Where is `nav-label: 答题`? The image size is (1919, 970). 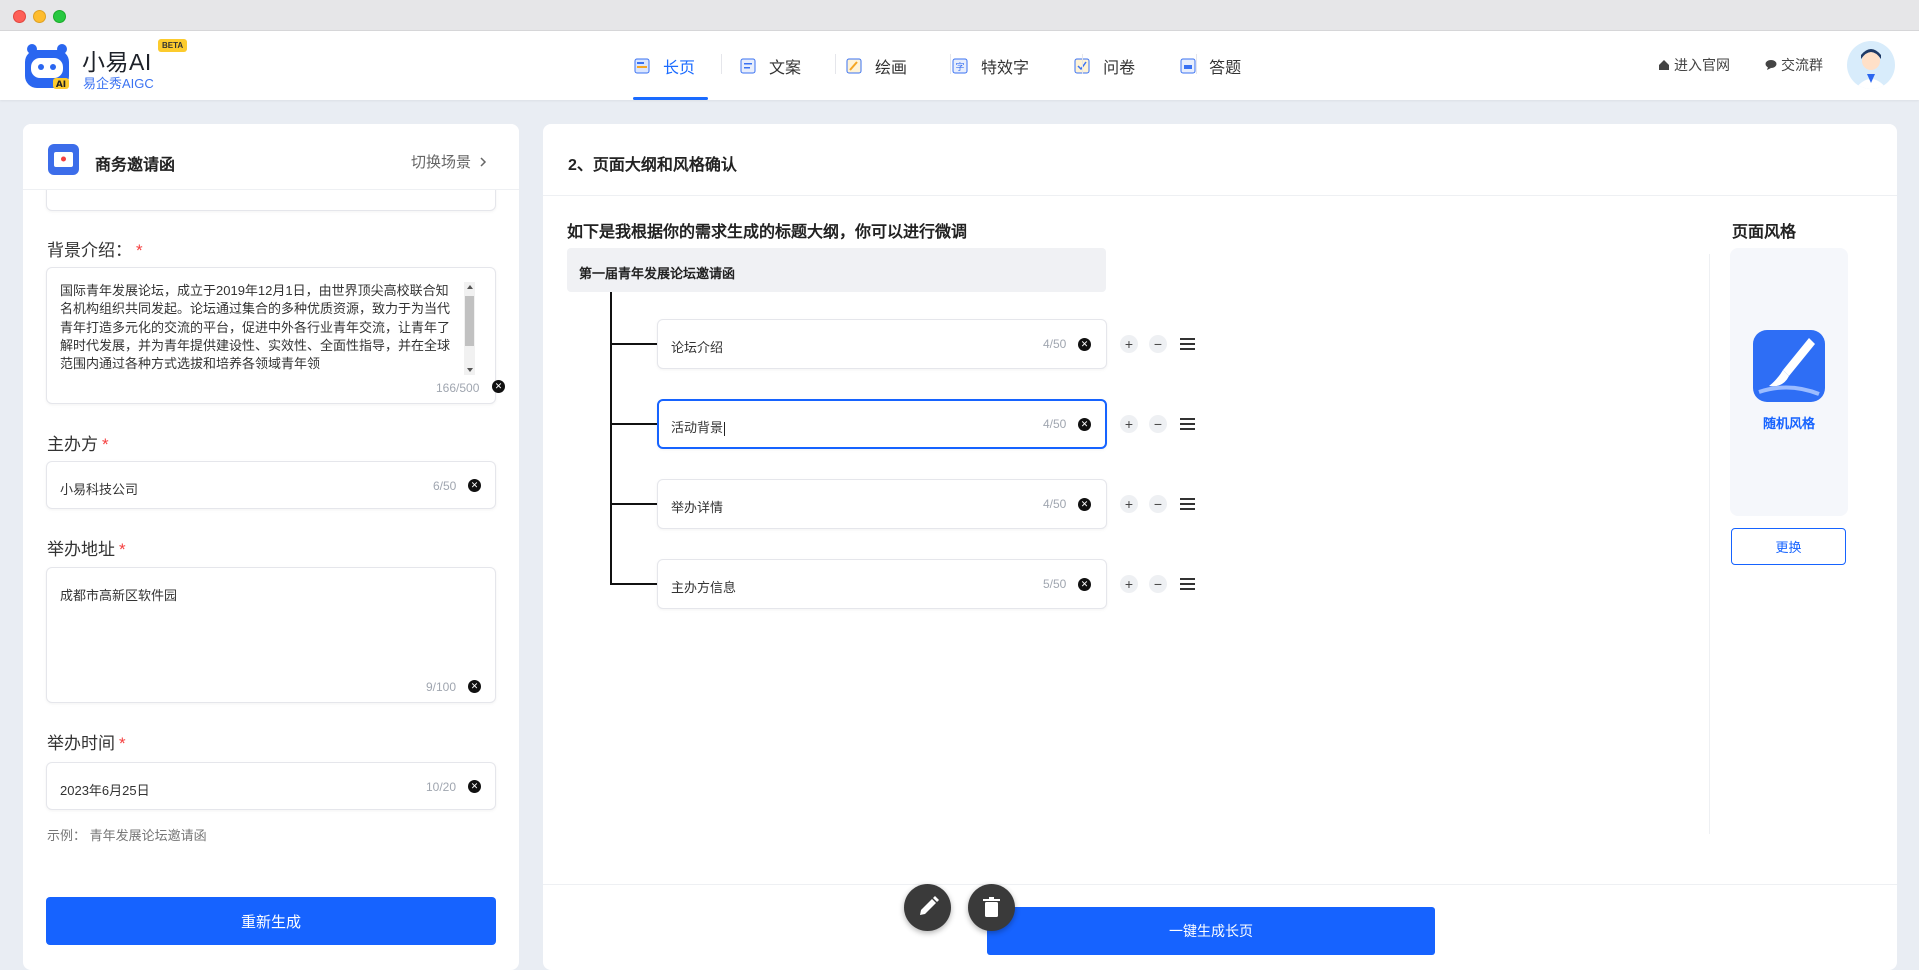
nav-label: 答题 is located at coordinates (1225, 68).